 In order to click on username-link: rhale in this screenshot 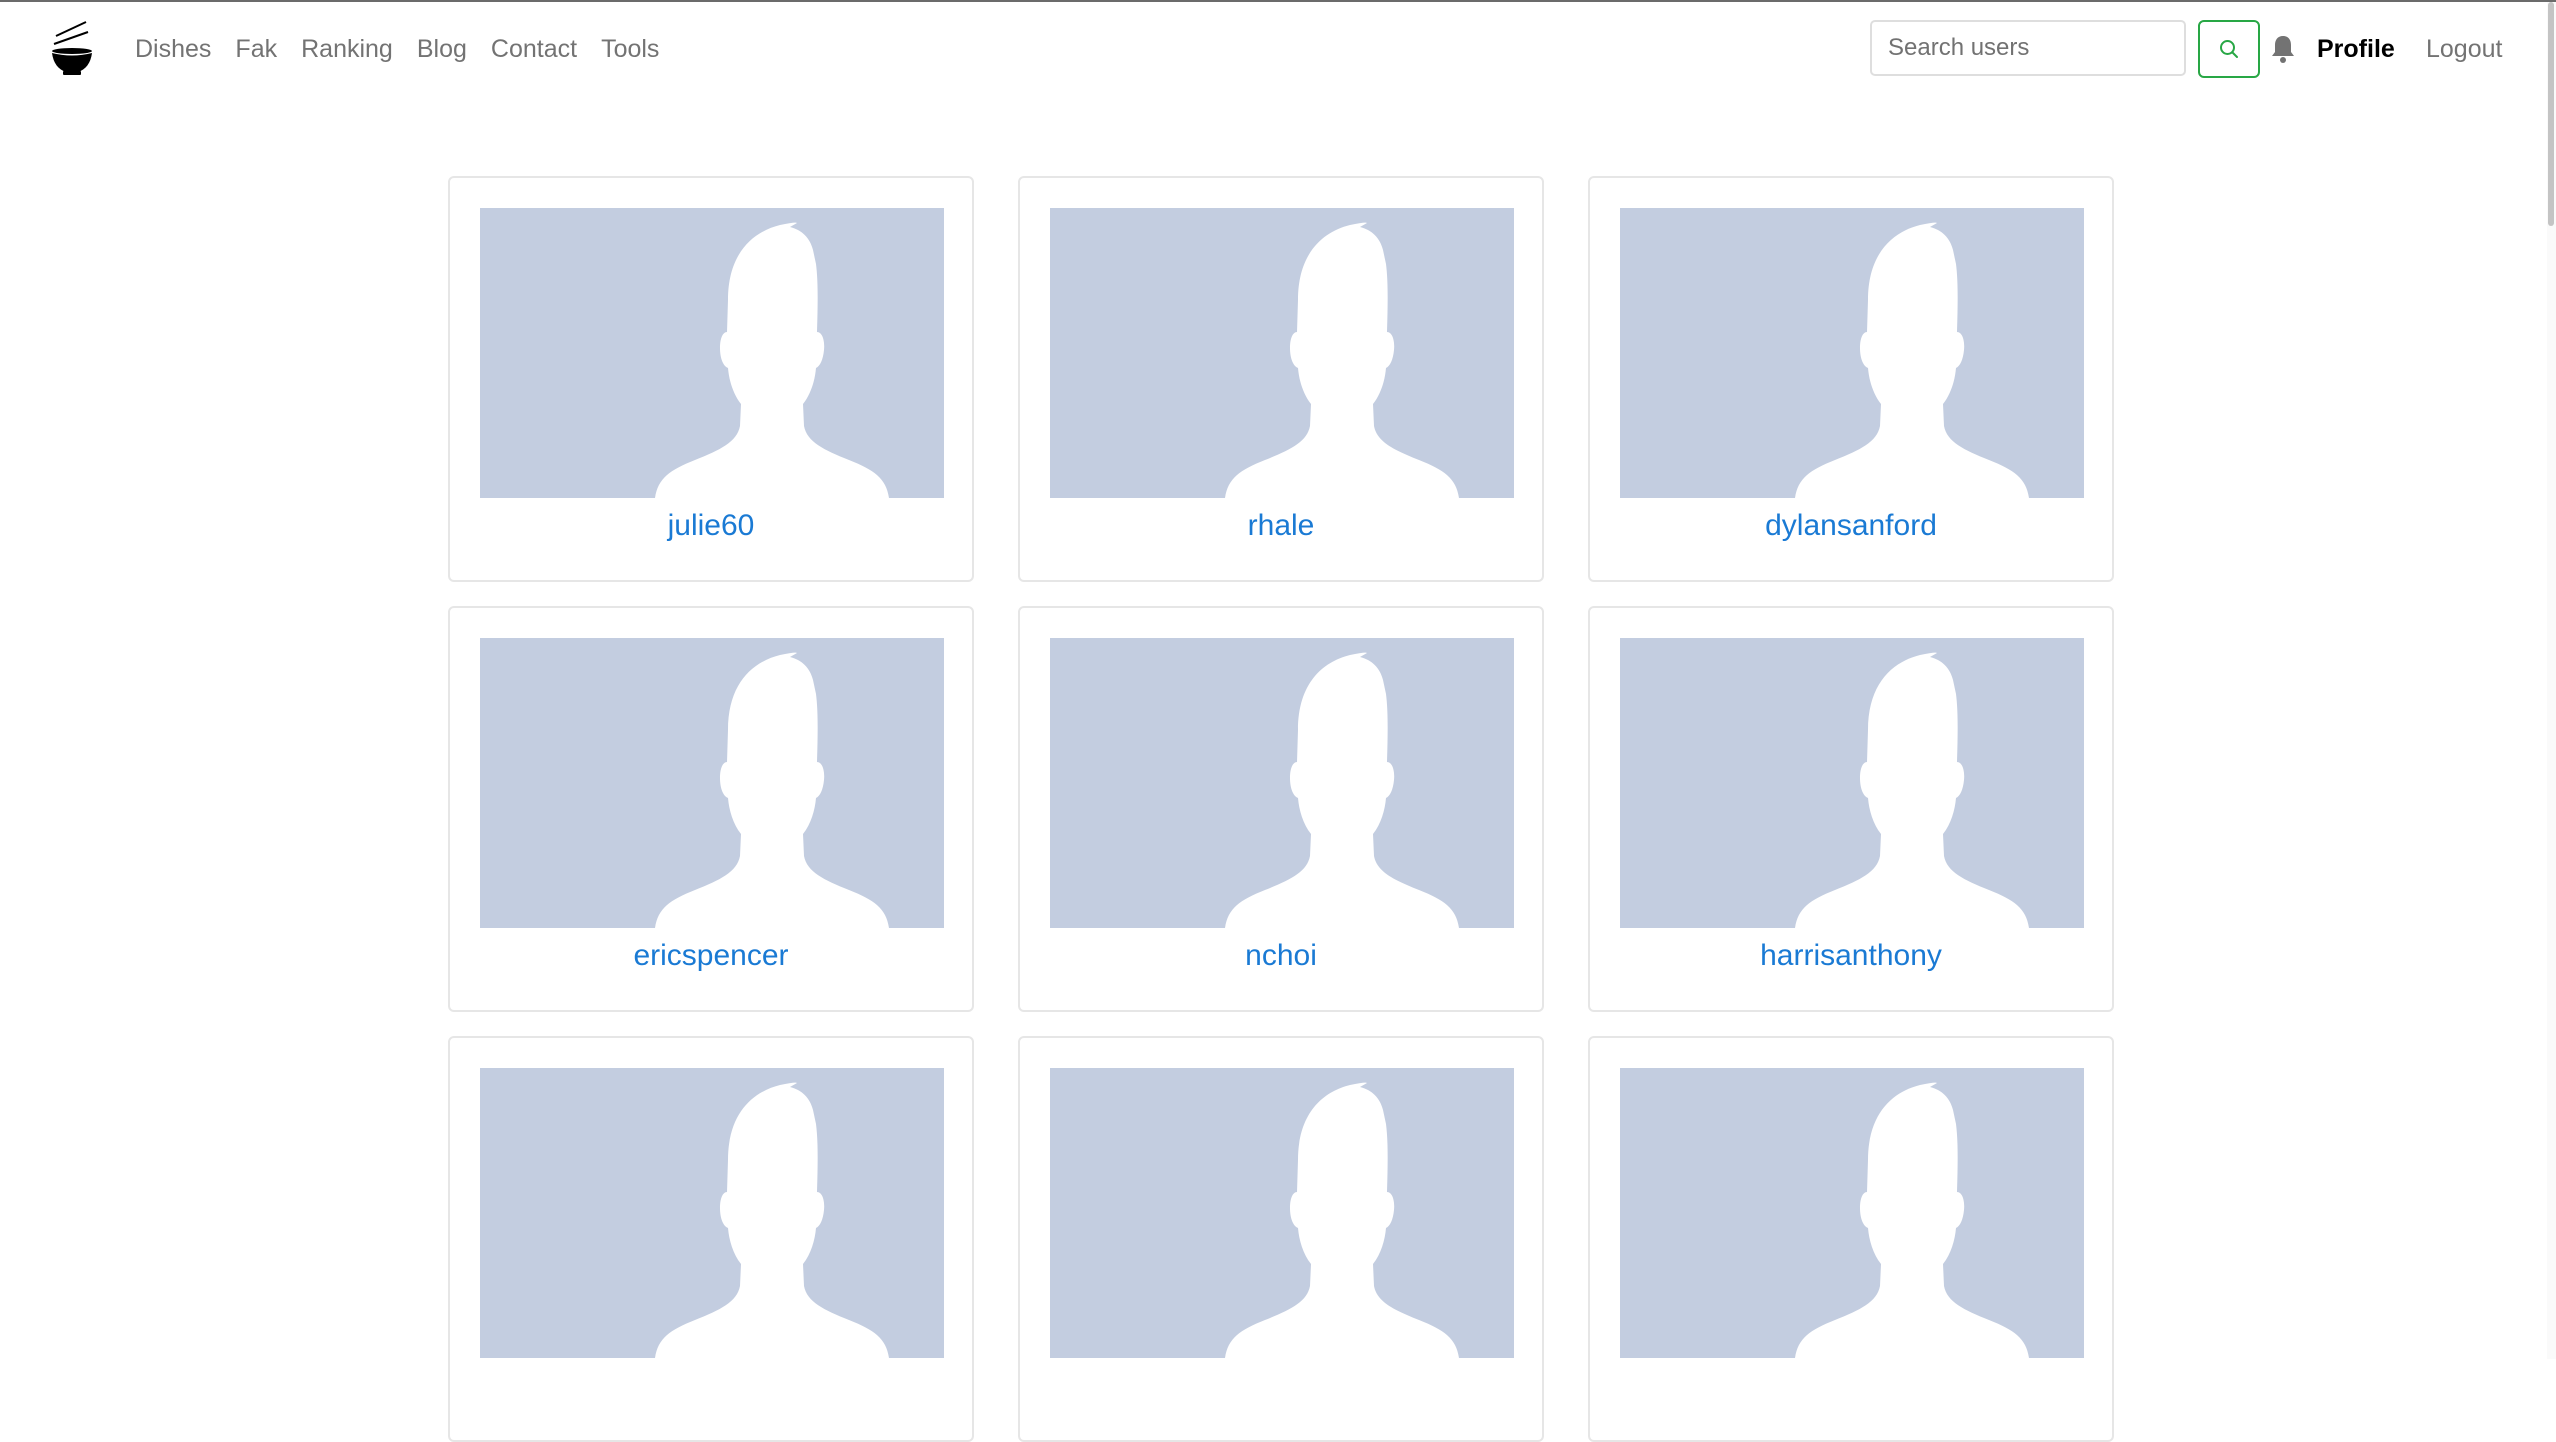, I will do `click(1281, 526)`.